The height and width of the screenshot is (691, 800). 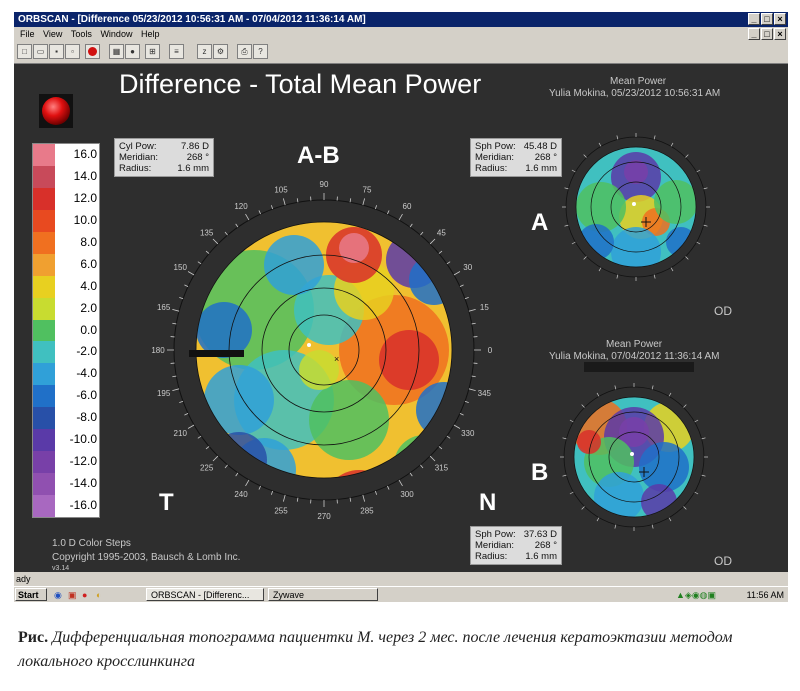 I want to click on menu-window: Window, so click(x=116, y=34).